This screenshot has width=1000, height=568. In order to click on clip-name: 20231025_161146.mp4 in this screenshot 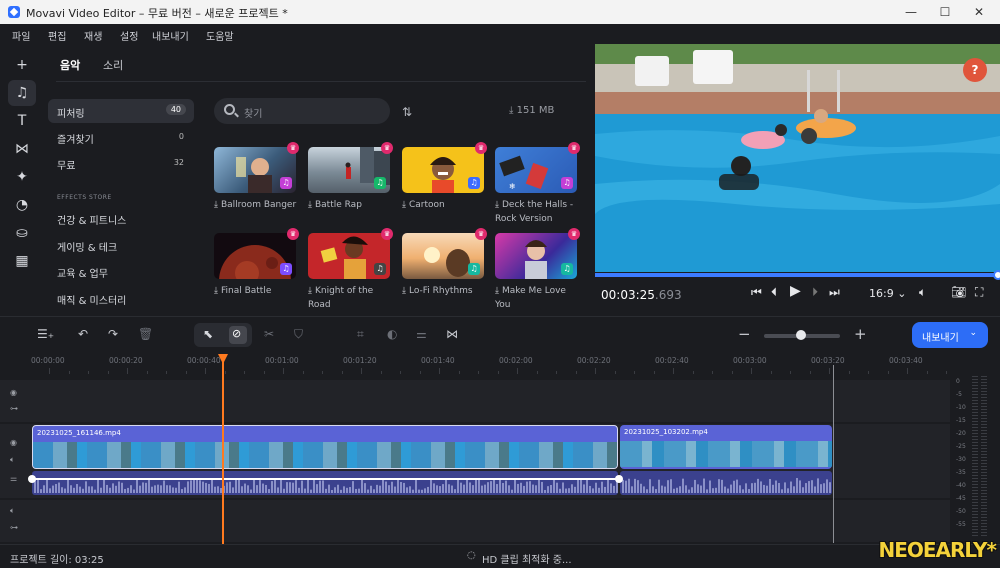, I will do `click(79, 433)`.